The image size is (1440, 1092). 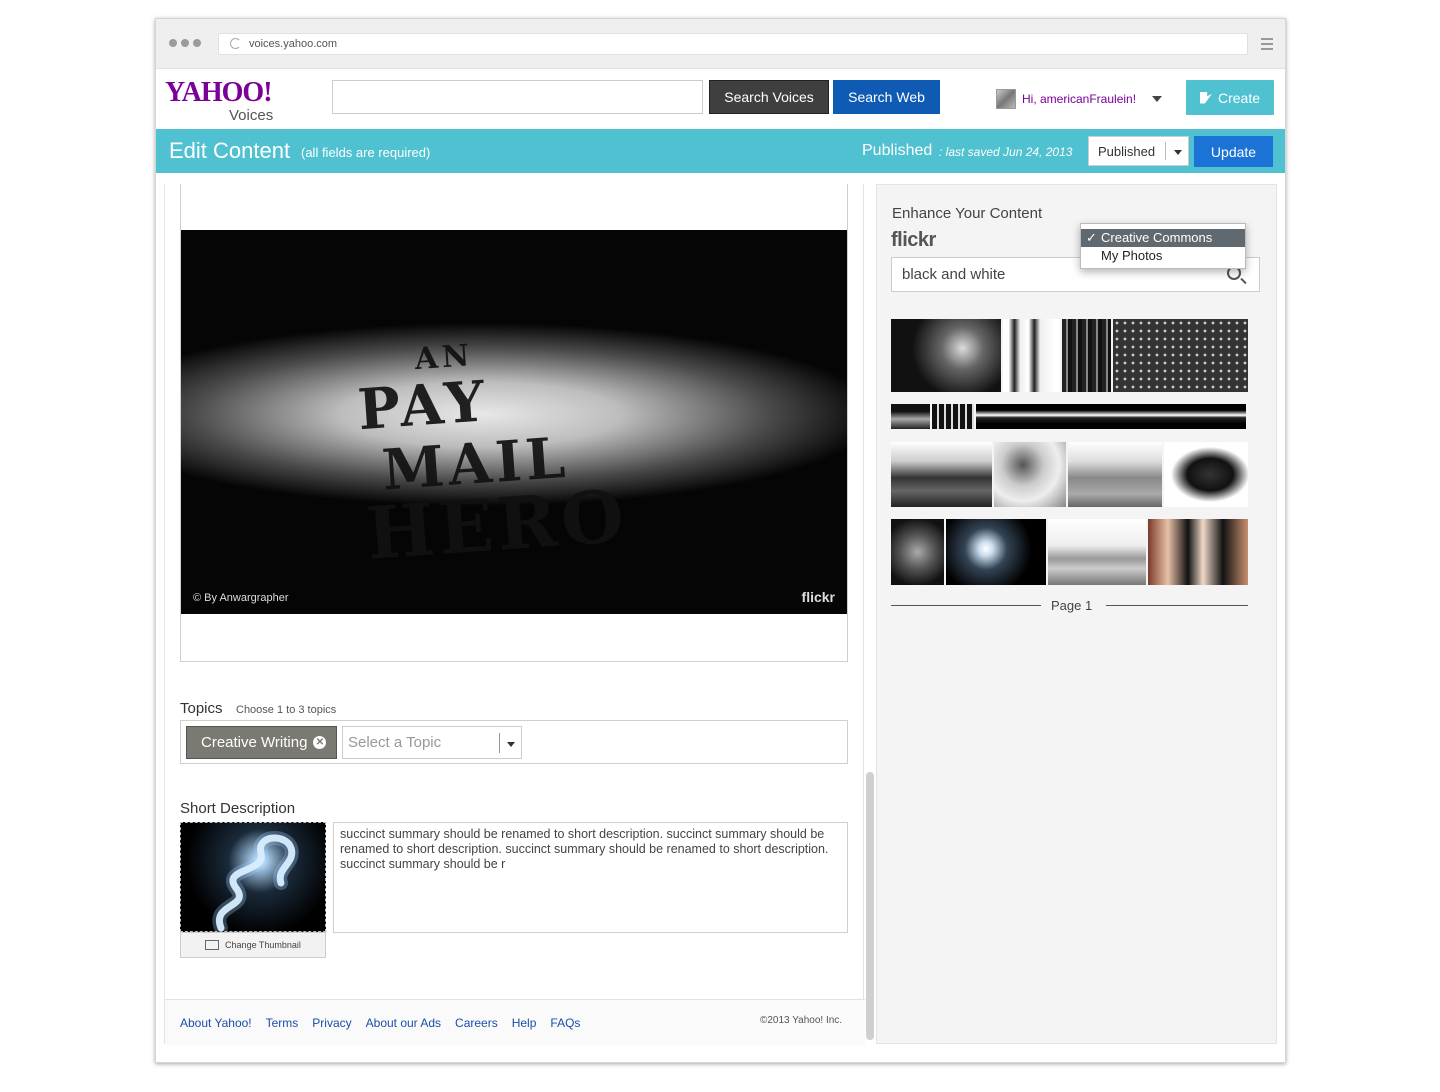 I want to click on yahoo-voices-logo: YAHOO! Voices, so click(x=225, y=101).